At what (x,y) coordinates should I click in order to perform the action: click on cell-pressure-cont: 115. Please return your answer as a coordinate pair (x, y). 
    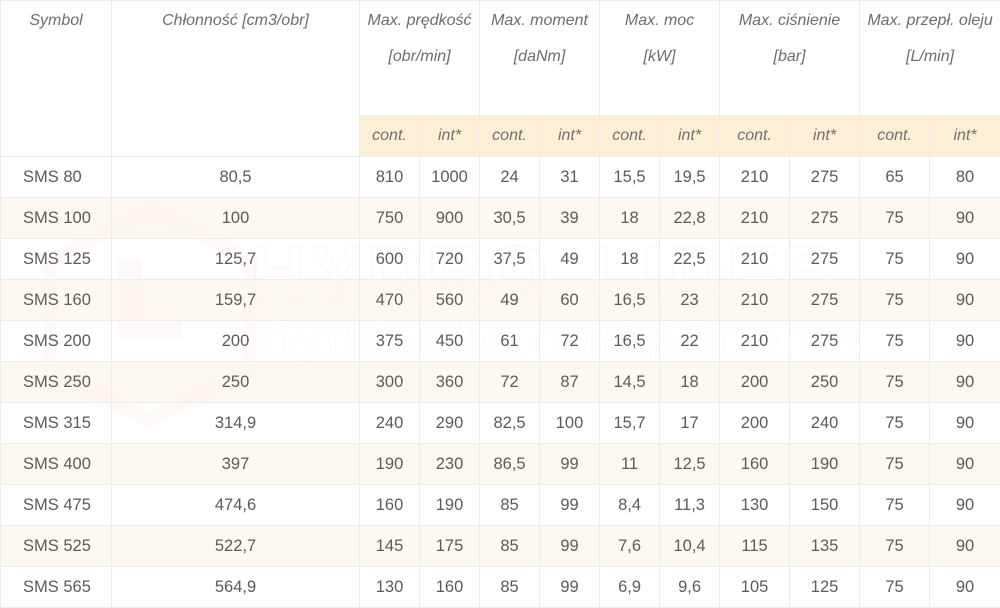
    Looking at the image, I should click on (755, 546).